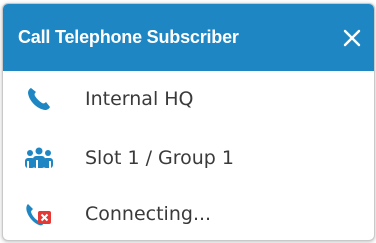 The image size is (376, 243). I want to click on call-failed-icon, so click(39, 214).